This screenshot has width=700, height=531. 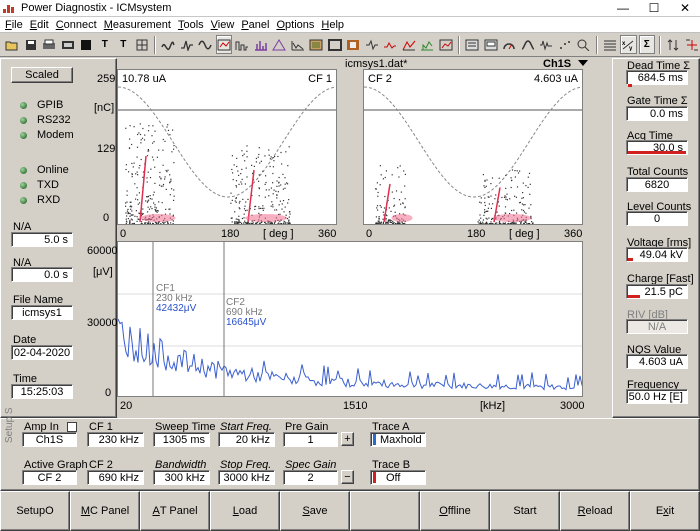 I want to click on waveform-icon, so click(x=168, y=44).